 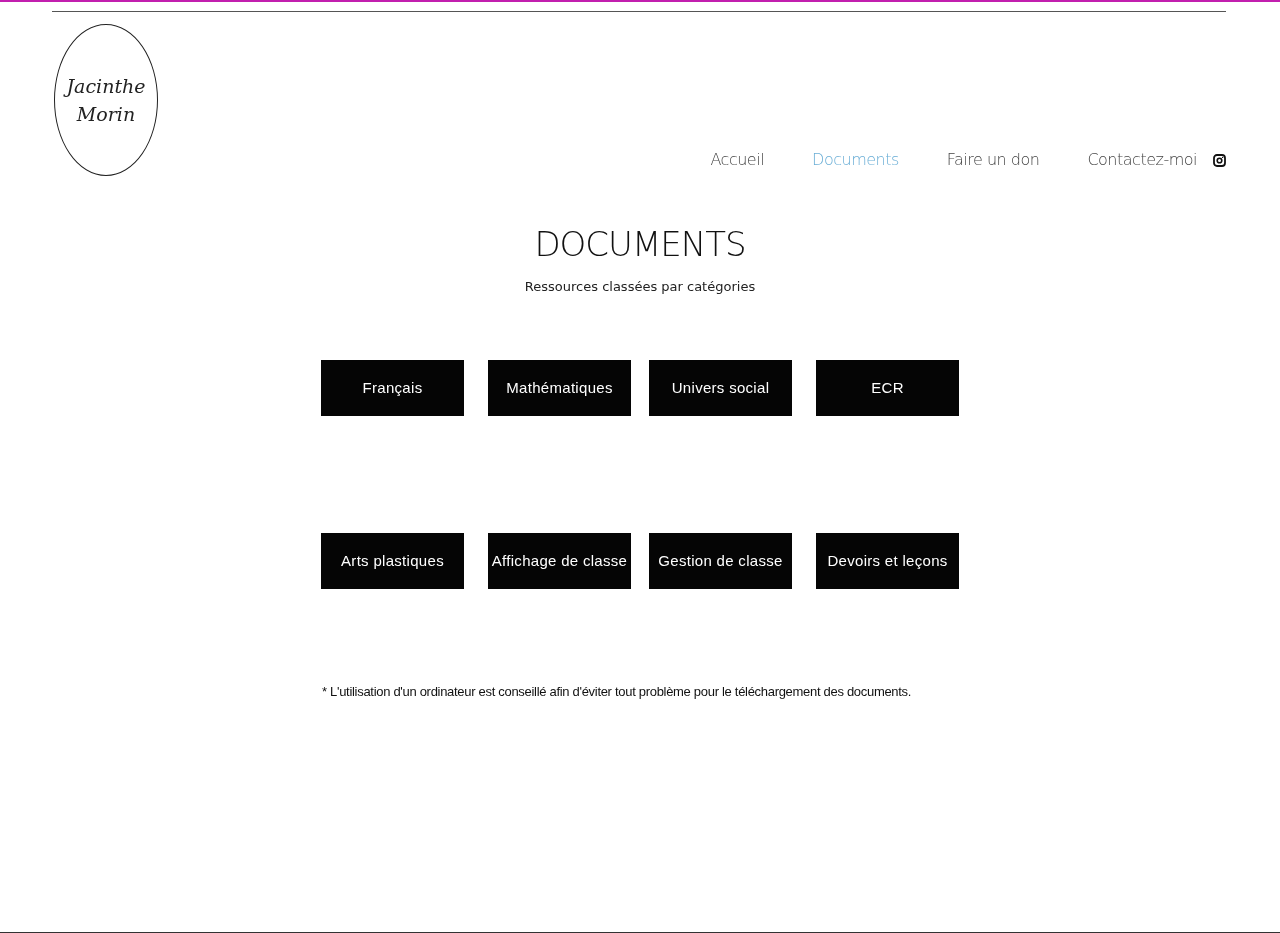 I want to click on category-button: Français, so click(x=392, y=388).